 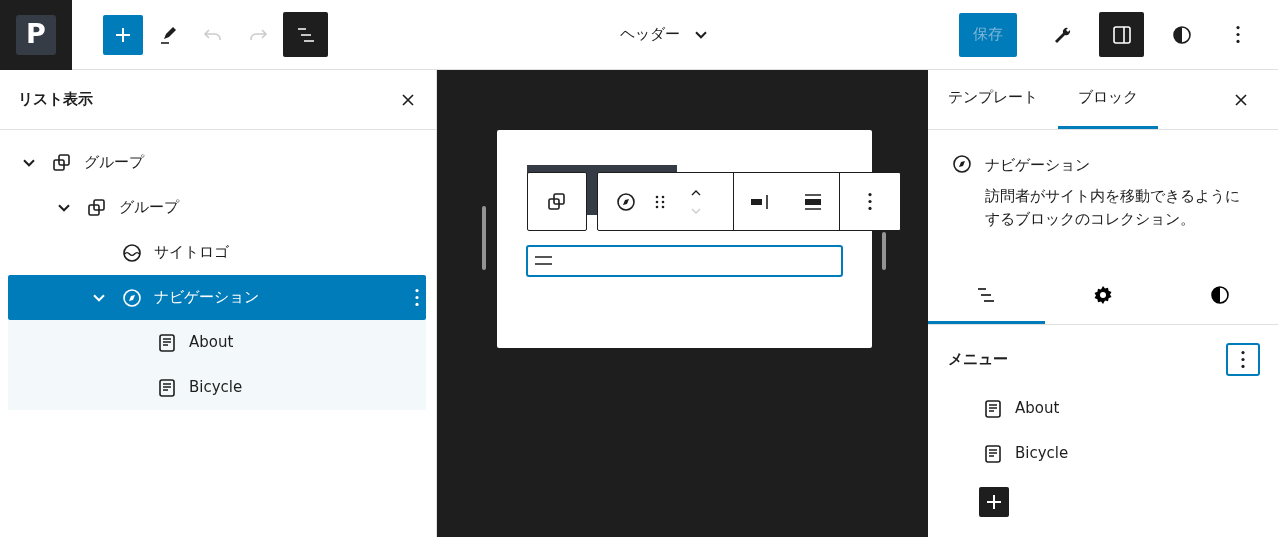 I want to click on add-menu-item-button, so click(x=994, y=502).